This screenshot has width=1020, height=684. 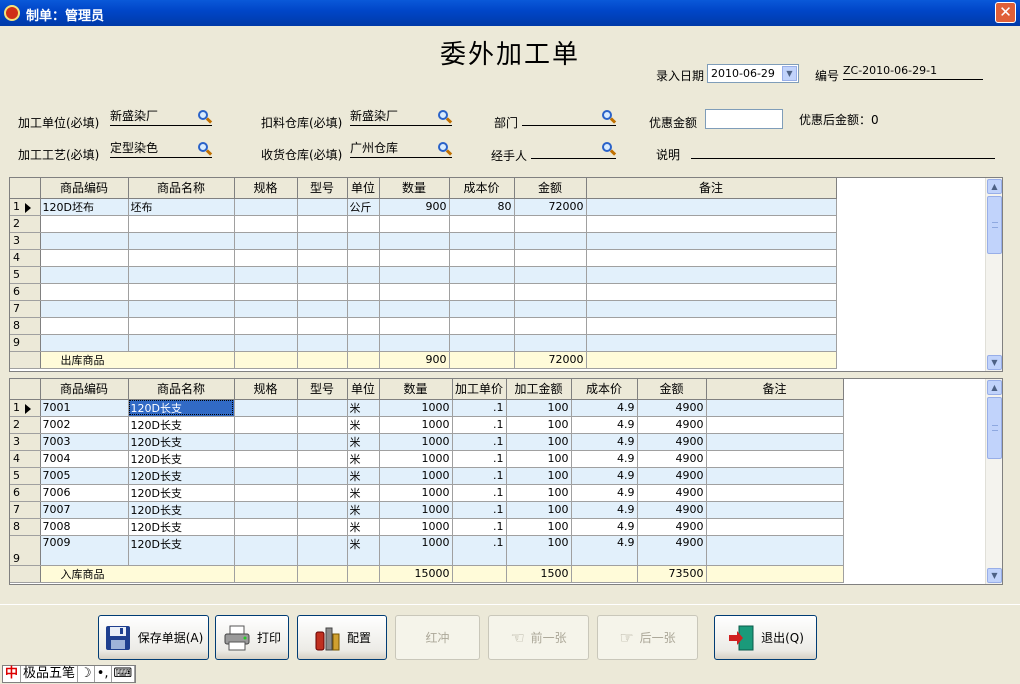 What do you see at coordinates (86, 674) in the screenshot?
I see `moon-icon: ☽` at bounding box center [86, 674].